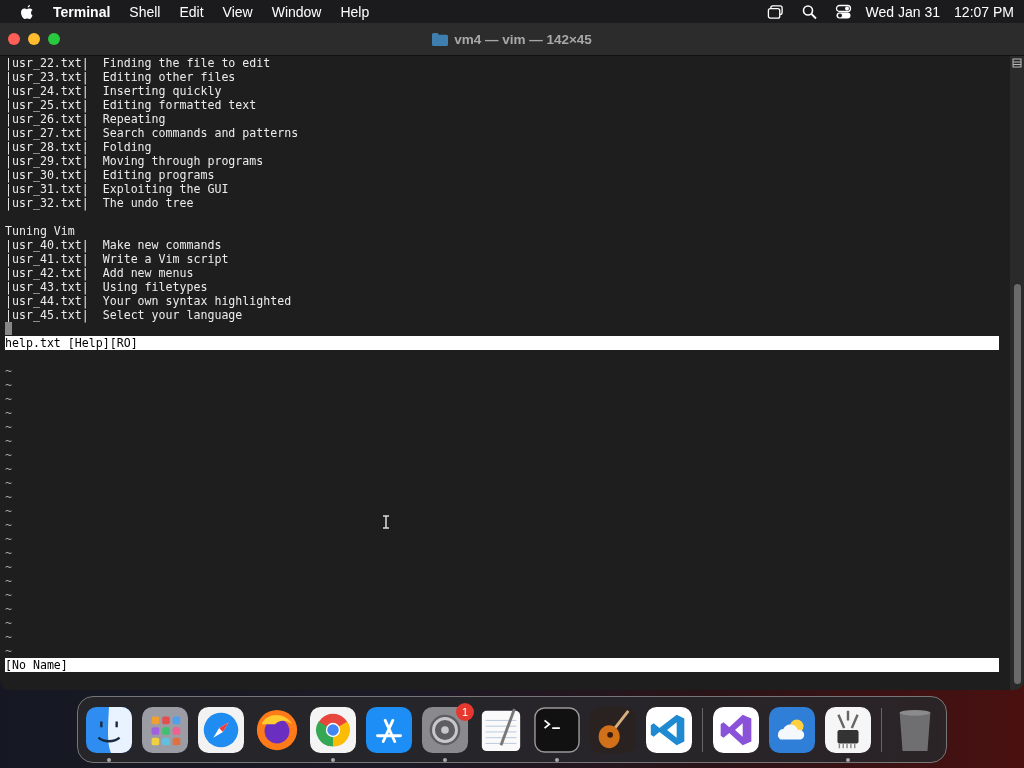  What do you see at coordinates (40, 231) in the screenshot?
I see `section-heading: Tuning Vim` at bounding box center [40, 231].